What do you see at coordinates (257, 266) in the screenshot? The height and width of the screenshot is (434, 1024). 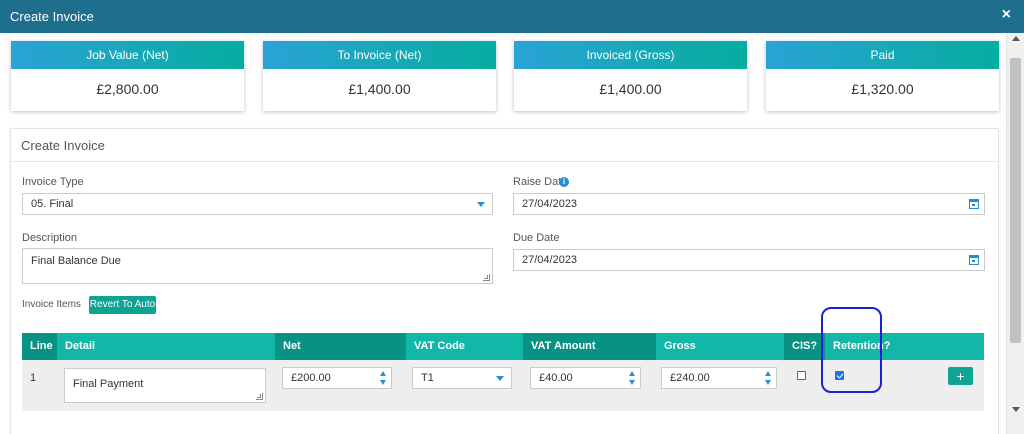 I see `description-textarea: Final Balance Due` at bounding box center [257, 266].